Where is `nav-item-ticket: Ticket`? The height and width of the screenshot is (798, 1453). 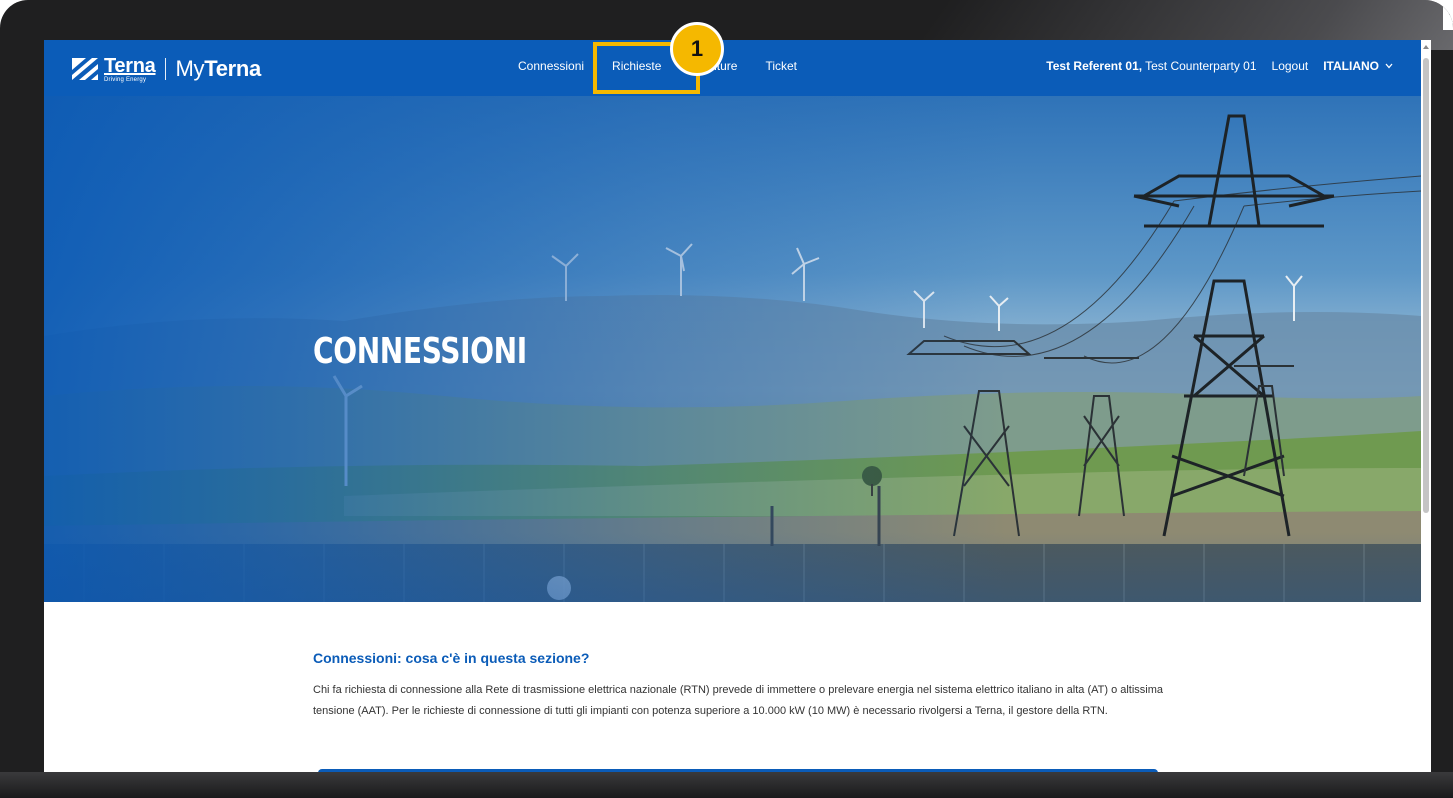 nav-item-ticket: Ticket is located at coordinates (781, 66).